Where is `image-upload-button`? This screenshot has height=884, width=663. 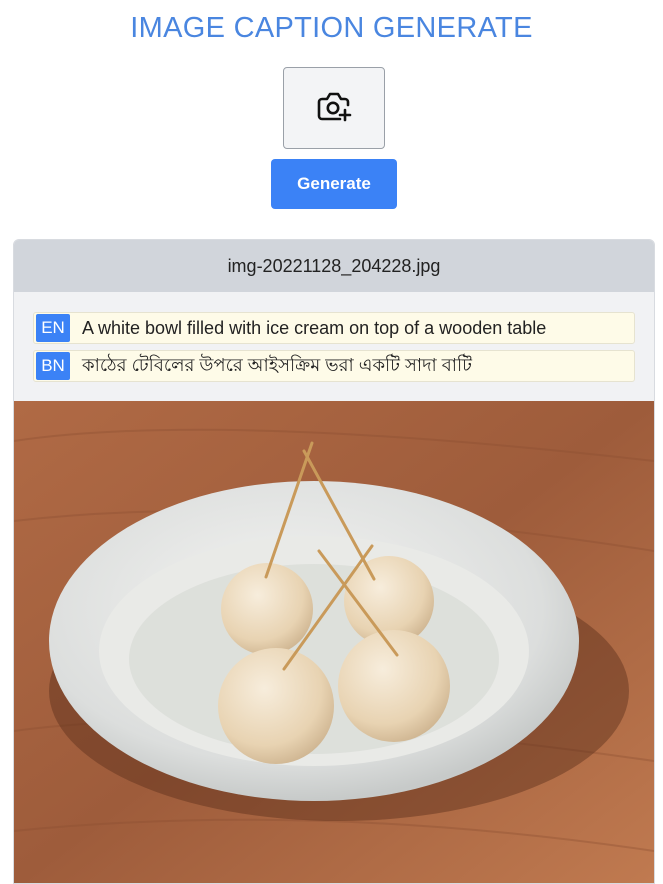 image-upload-button is located at coordinates (334, 108).